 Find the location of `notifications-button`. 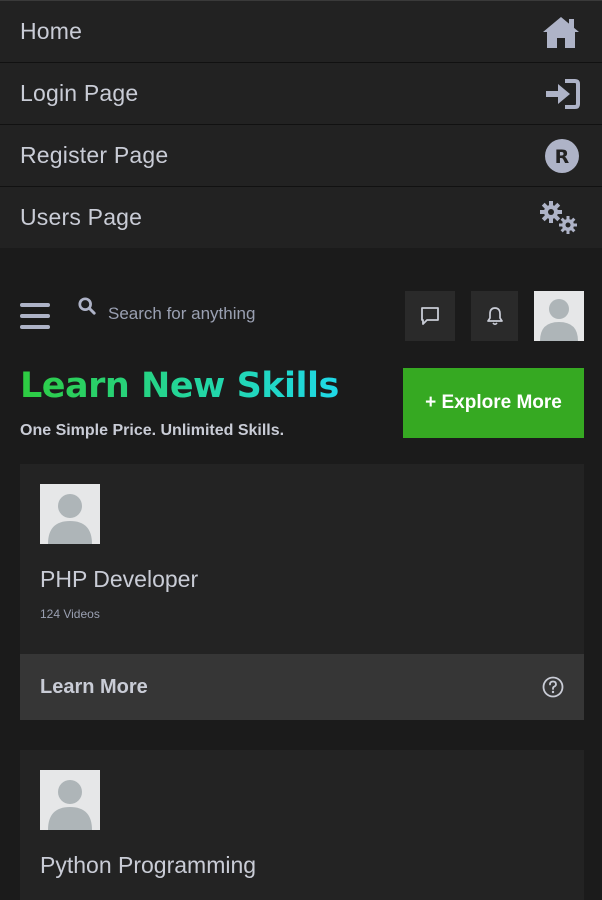

notifications-button is located at coordinates (494, 316).